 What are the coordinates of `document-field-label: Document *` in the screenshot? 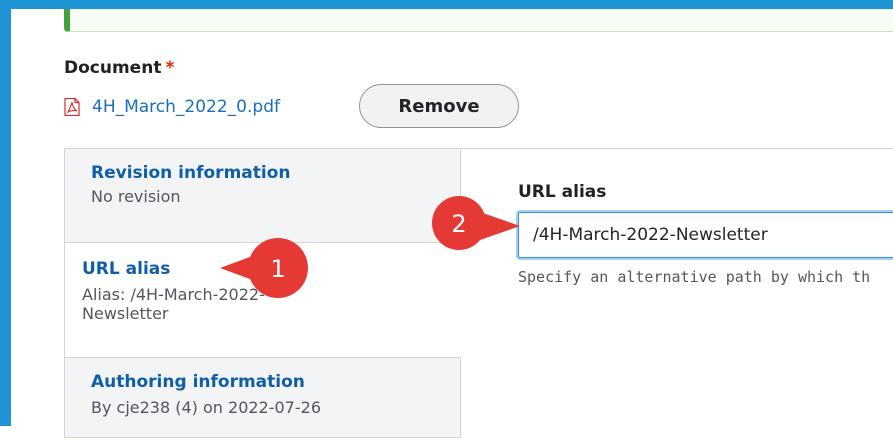 It's located at (119, 68).